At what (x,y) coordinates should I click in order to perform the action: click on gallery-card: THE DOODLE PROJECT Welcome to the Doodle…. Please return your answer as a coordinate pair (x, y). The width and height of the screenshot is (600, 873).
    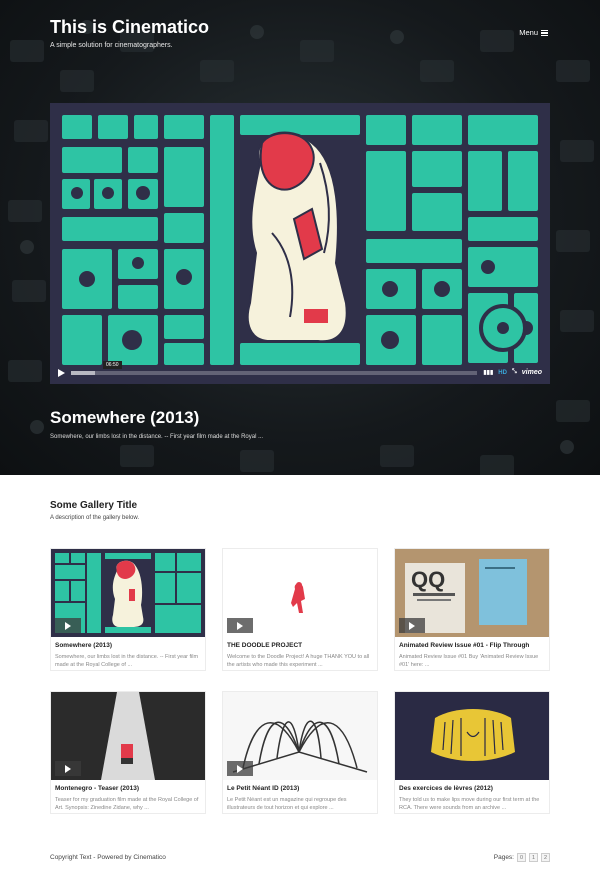
    Looking at the image, I should click on (300, 609).